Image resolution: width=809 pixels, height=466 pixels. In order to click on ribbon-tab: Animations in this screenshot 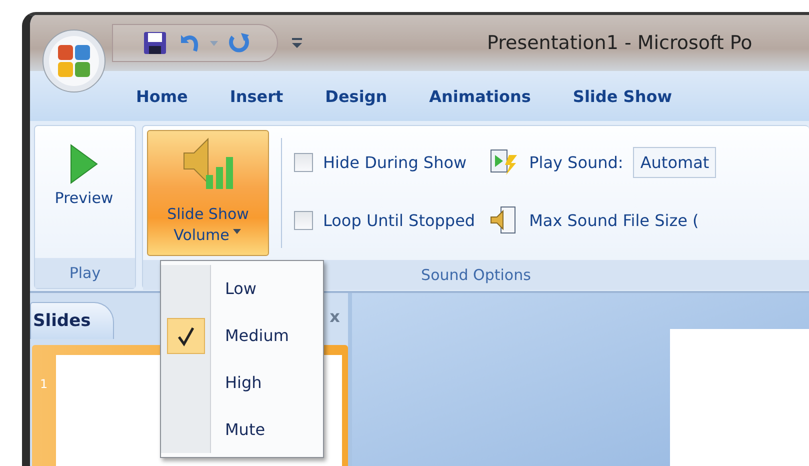, I will do `click(494, 96)`.